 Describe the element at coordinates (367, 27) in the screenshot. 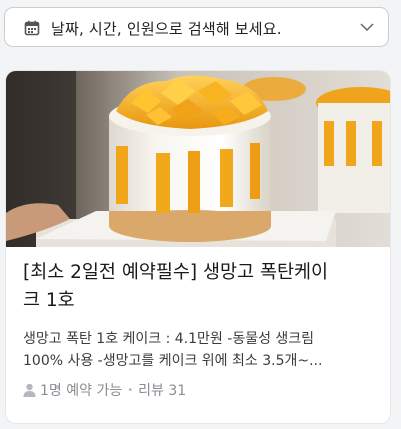

I see `chevron-down-icon` at that location.